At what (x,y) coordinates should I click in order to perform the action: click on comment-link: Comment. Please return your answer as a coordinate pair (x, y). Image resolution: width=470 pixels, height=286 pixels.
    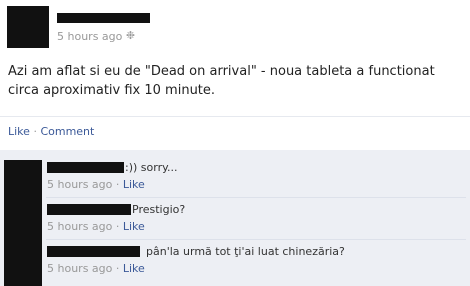
    Looking at the image, I should click on (67, 131).